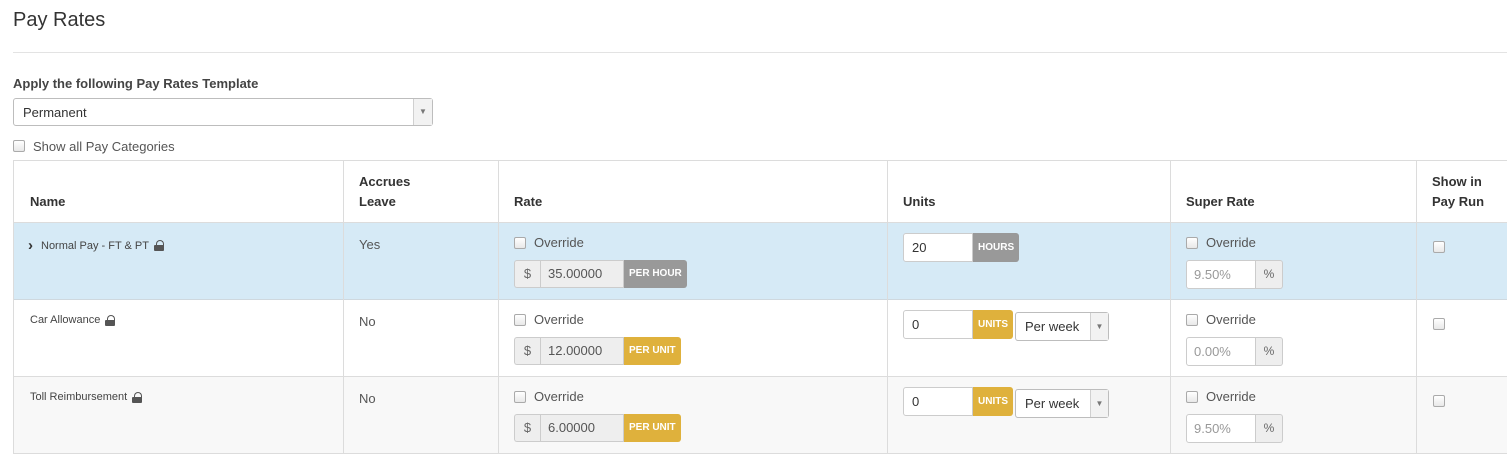 This screenshot has height=467, width=1507. Describe the element at coordinates (760, 52) in the screenshot. I see `title-divider` at that location.